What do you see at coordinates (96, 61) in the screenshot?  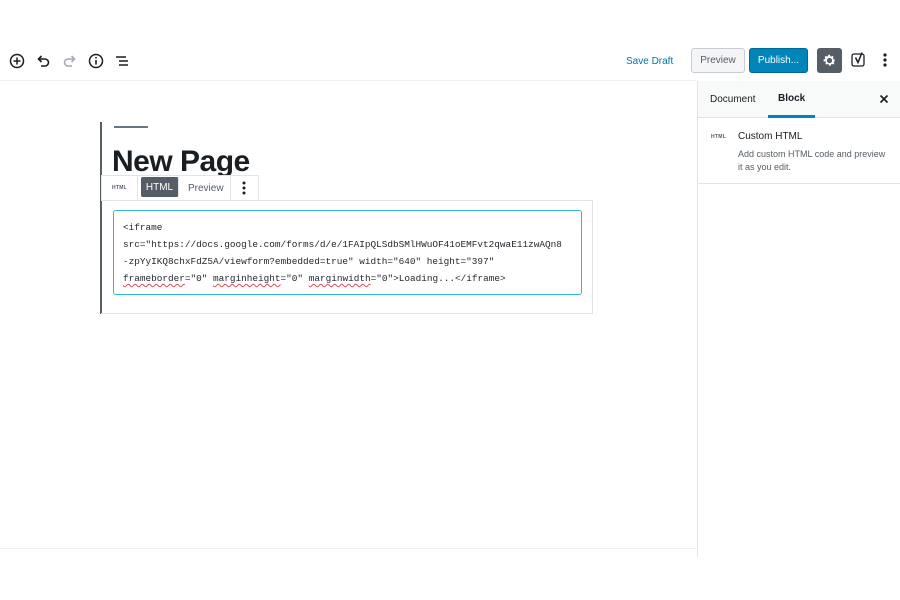 I see `info-icon` at bounding box center [96, 61].